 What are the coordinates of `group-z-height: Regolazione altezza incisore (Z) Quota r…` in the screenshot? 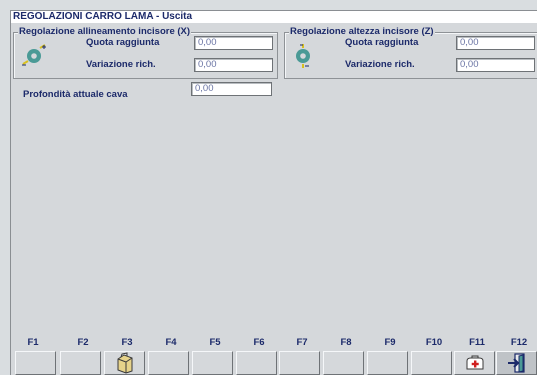 It's located at (410, 52).